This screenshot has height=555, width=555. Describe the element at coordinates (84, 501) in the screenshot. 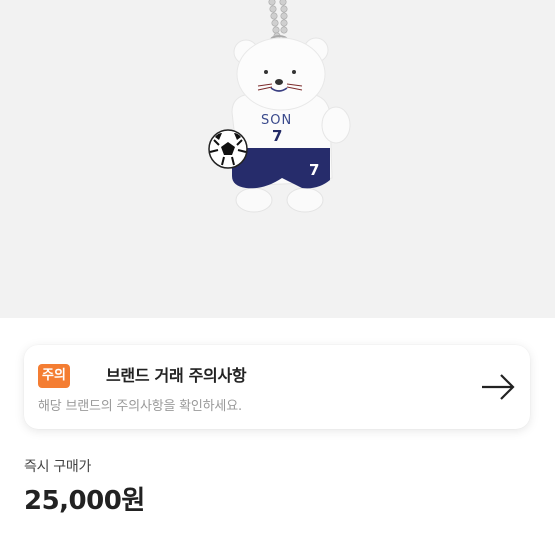

I see `instant-buy-price: 25,000원` at that location.